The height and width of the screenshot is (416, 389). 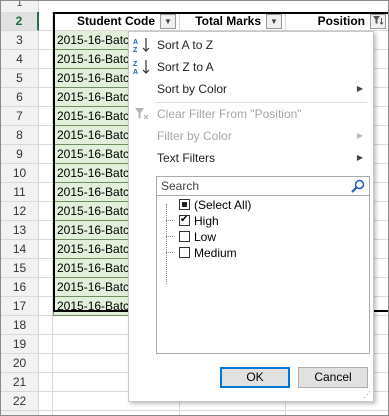 I want to click on ok-button: OK, so click(x=255, y=377).